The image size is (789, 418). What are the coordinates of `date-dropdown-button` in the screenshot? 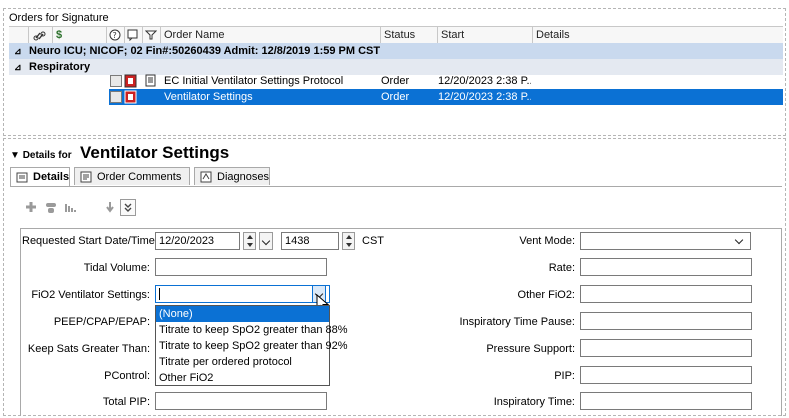 It's located at (266, 241).